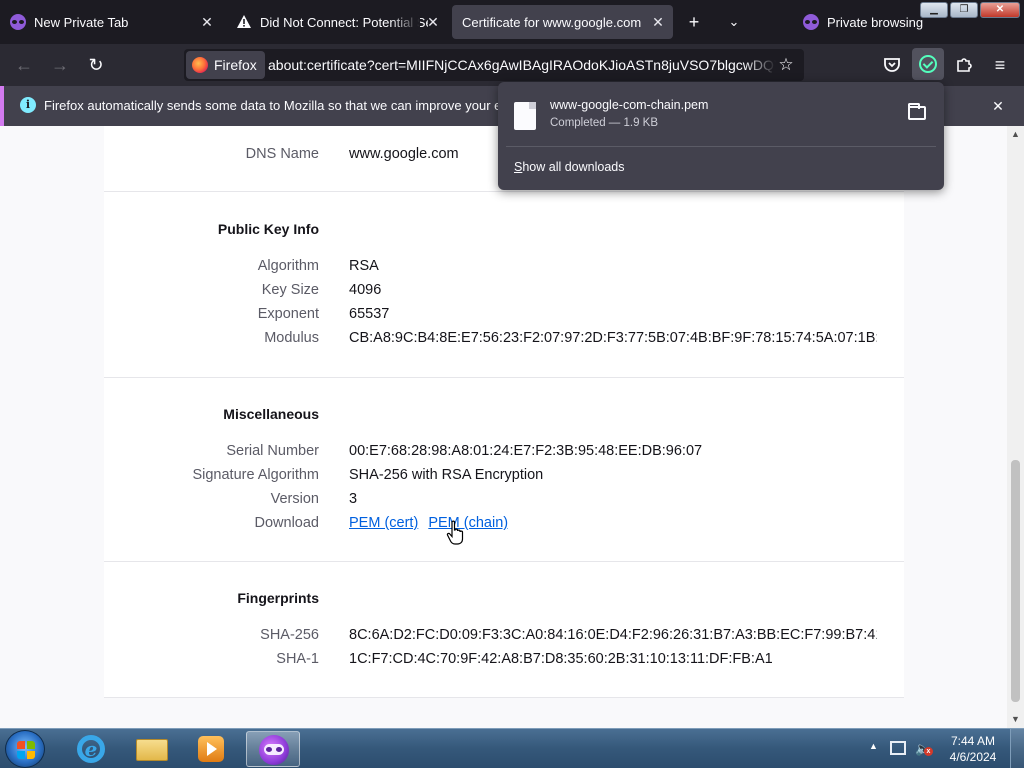  What do you see at coordinates (297, 659) in the screenshot?
I see `sha1-label: SHA-1` at bounding box center [297, 659].